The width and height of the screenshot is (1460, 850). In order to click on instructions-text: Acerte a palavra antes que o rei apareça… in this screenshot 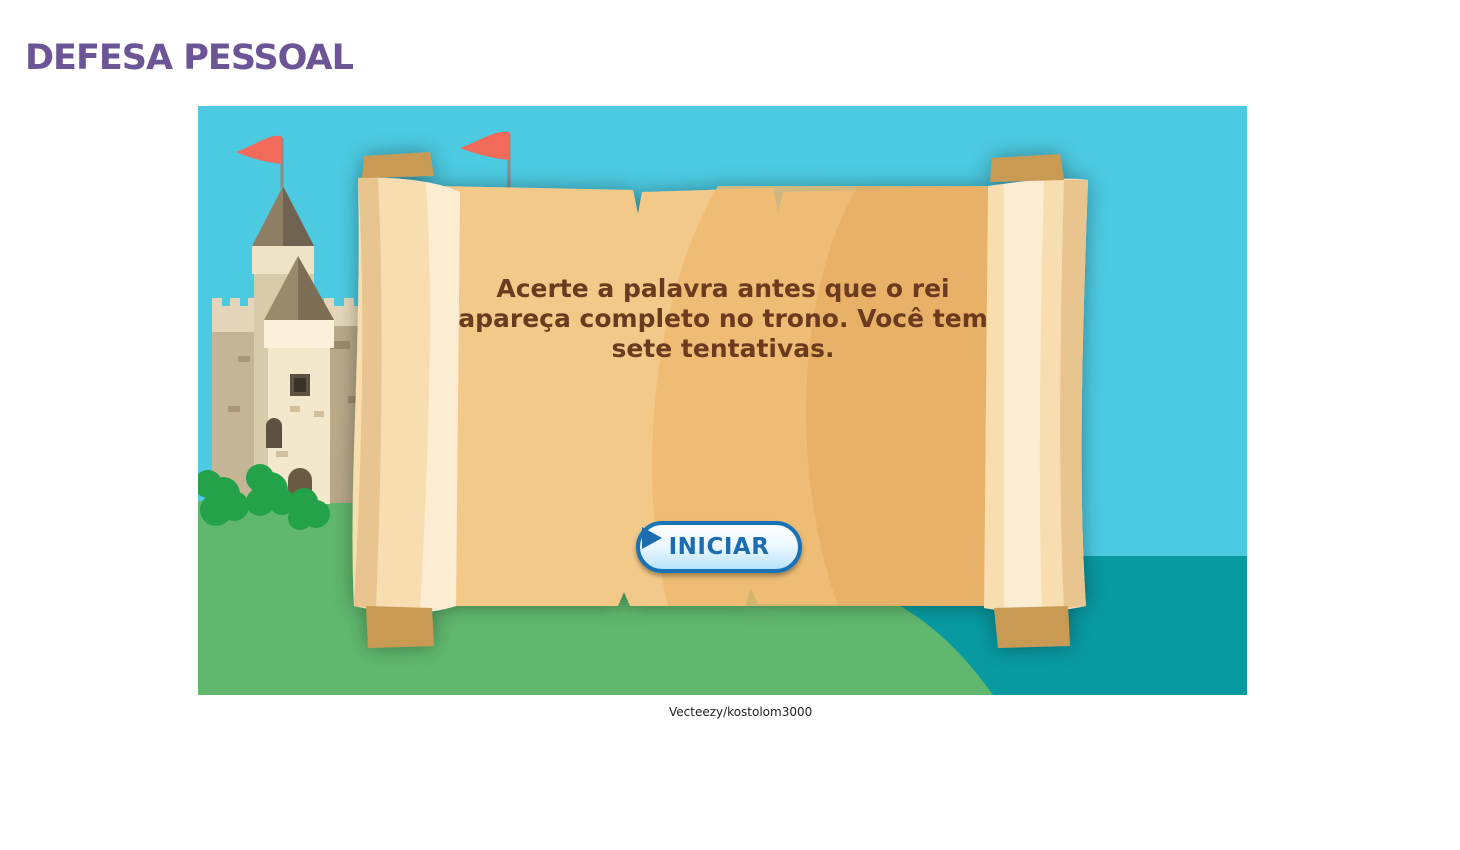, I will do `click(723, 318)`.